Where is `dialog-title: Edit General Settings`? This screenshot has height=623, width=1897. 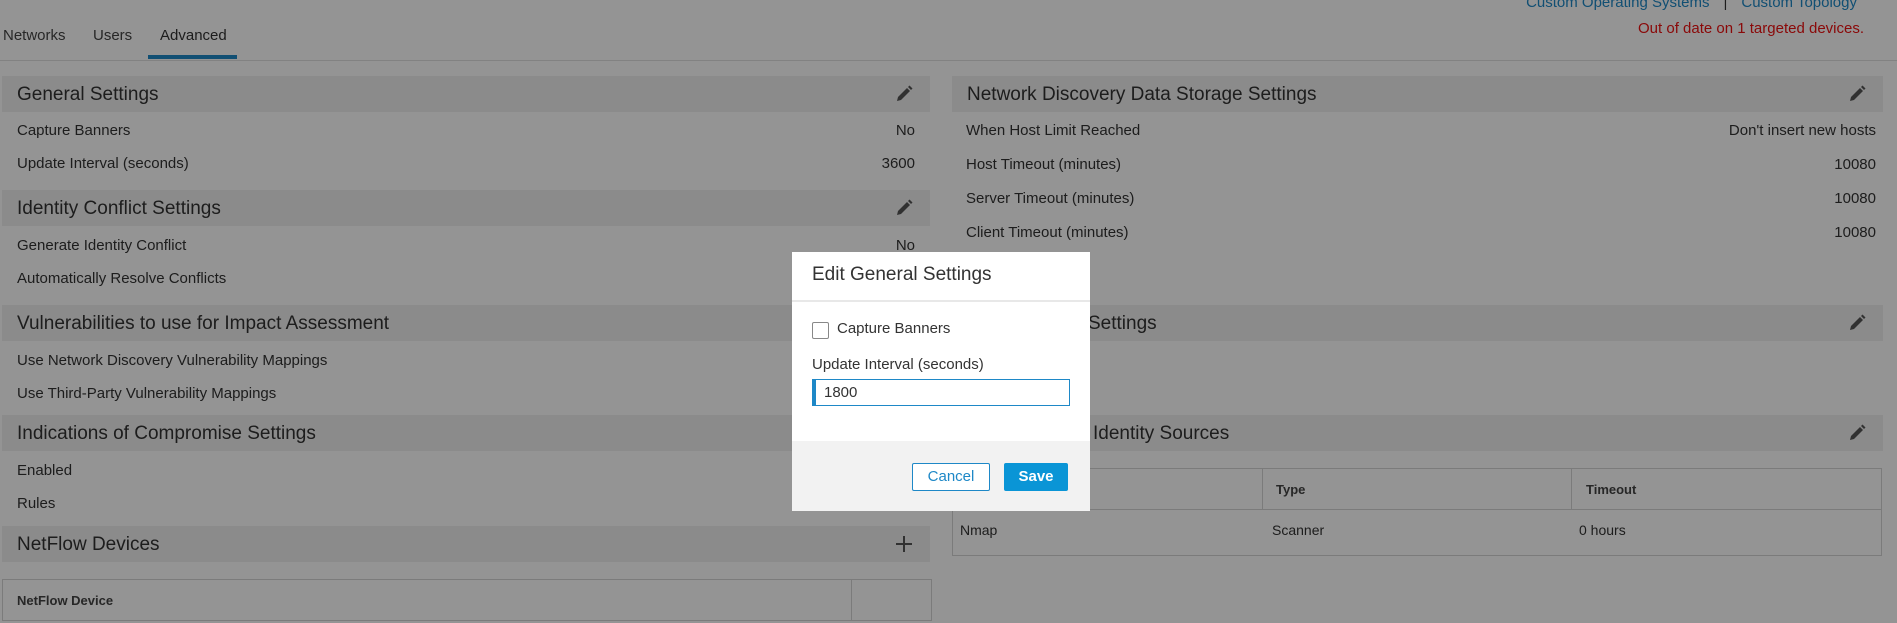
dialog-title: Edit General Settings is located at coordinates (902, 274).